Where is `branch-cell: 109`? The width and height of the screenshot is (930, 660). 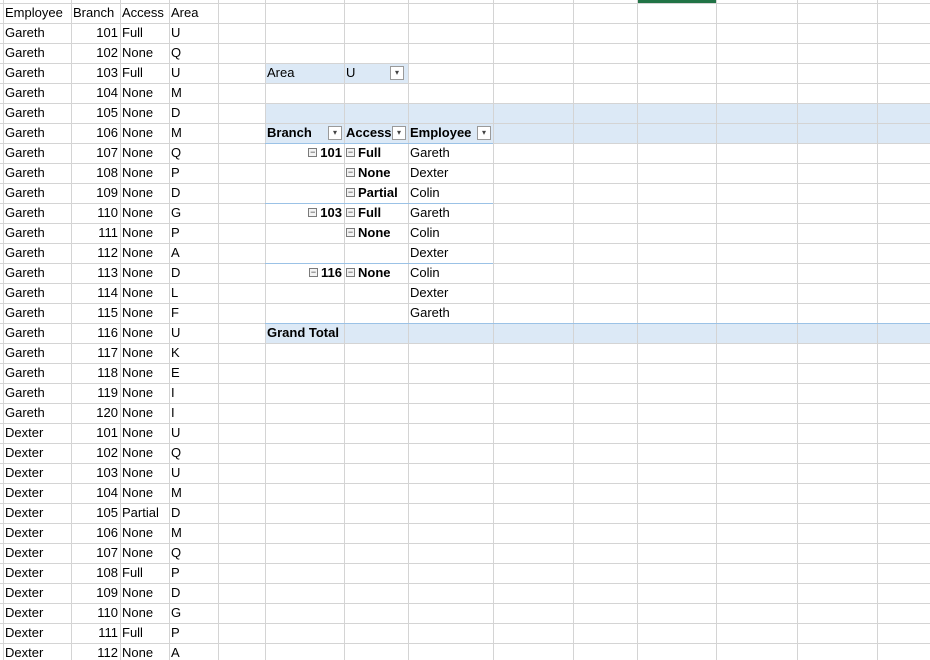
branch-cell: 109 is located at coordinates (95, 593).